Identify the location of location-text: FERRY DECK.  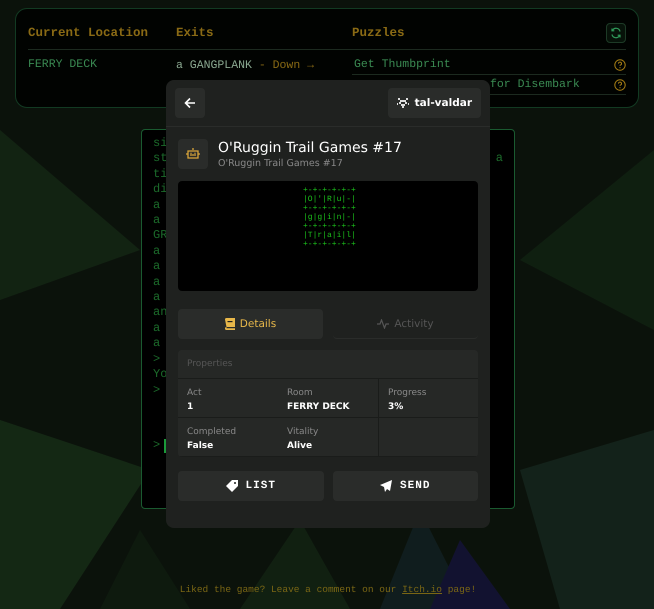
(63, 65).